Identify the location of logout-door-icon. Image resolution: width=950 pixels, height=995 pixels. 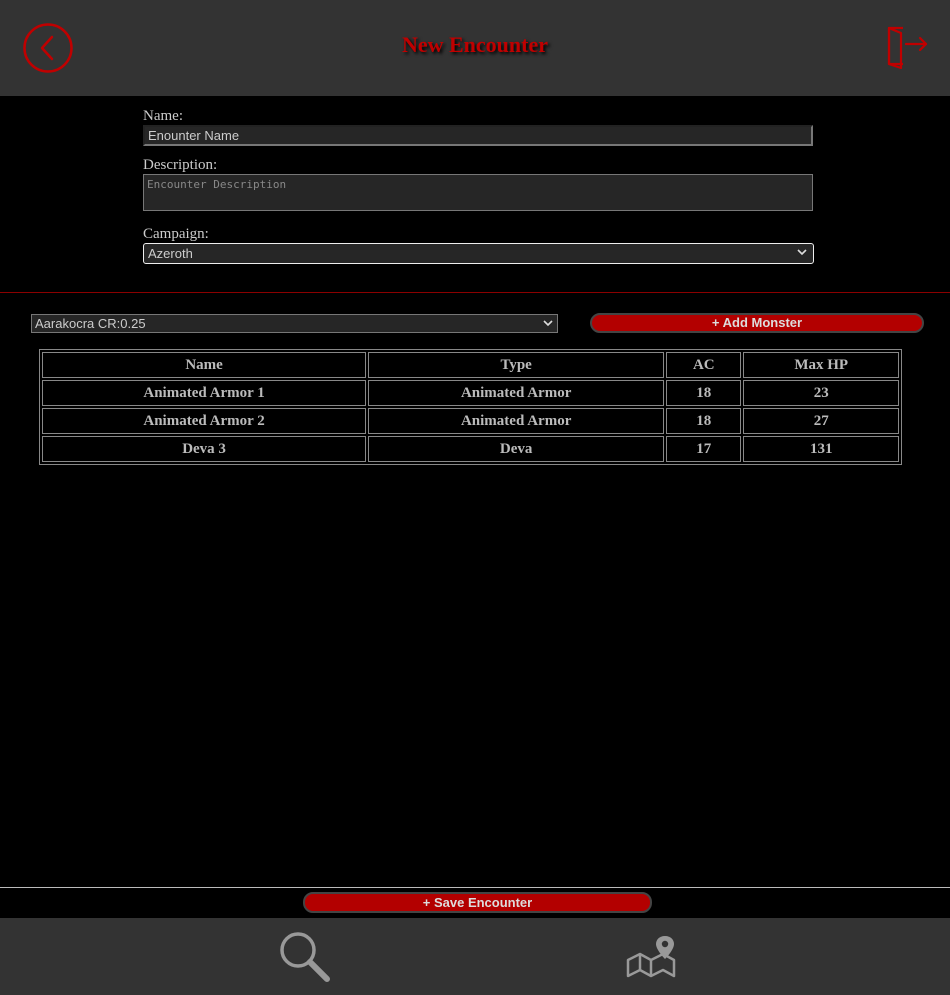
(907, 48).